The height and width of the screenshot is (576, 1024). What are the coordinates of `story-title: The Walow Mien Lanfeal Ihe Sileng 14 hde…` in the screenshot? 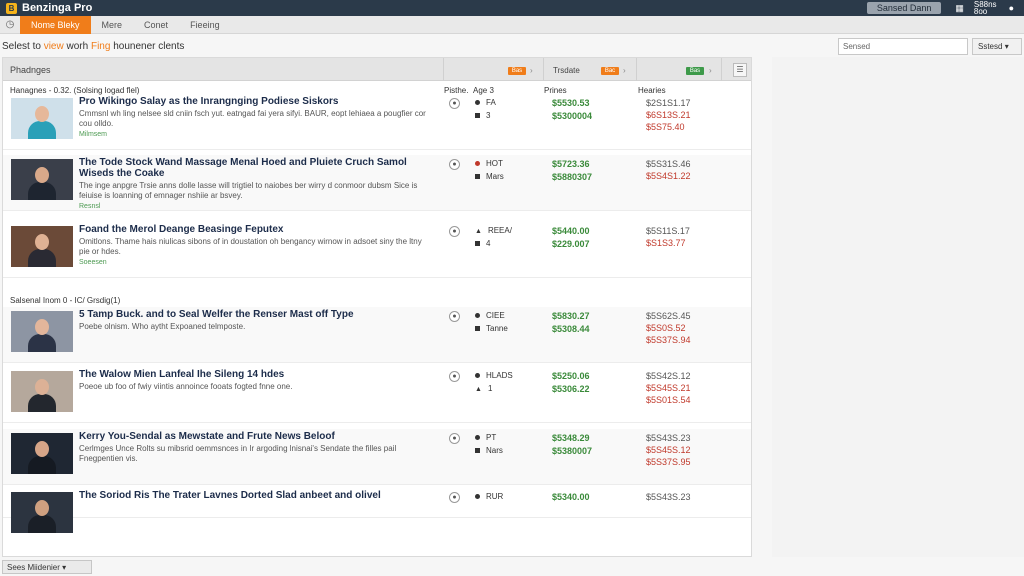 It's located at (256, 374).